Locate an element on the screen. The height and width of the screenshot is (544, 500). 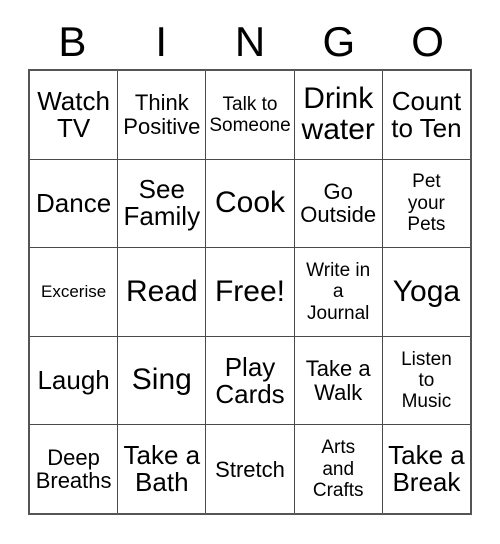
bingo-cell-label: Listen to Music is located at coordinates (426, 380).